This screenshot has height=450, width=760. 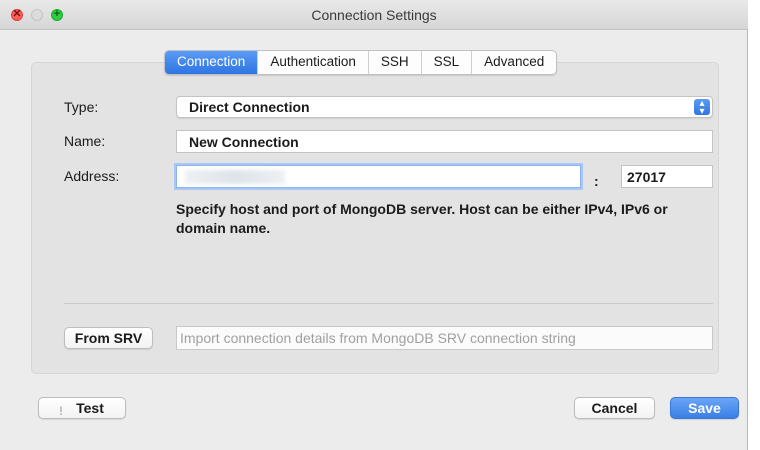 What do you see at coordinates (444, 107) in the screenshot?
I see `connection-type-select: Direct Connection ▴ ▾` at bounding box center [444, 107].